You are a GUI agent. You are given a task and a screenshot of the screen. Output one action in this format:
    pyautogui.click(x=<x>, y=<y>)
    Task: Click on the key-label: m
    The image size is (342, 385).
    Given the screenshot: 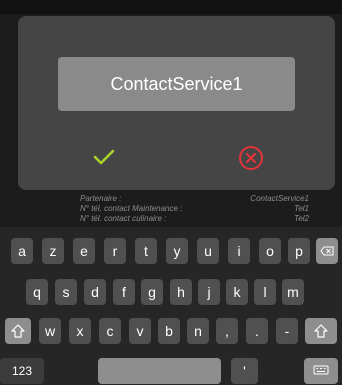 What is the action you would take?
    pyautogui.click(x=293, y=292)
    